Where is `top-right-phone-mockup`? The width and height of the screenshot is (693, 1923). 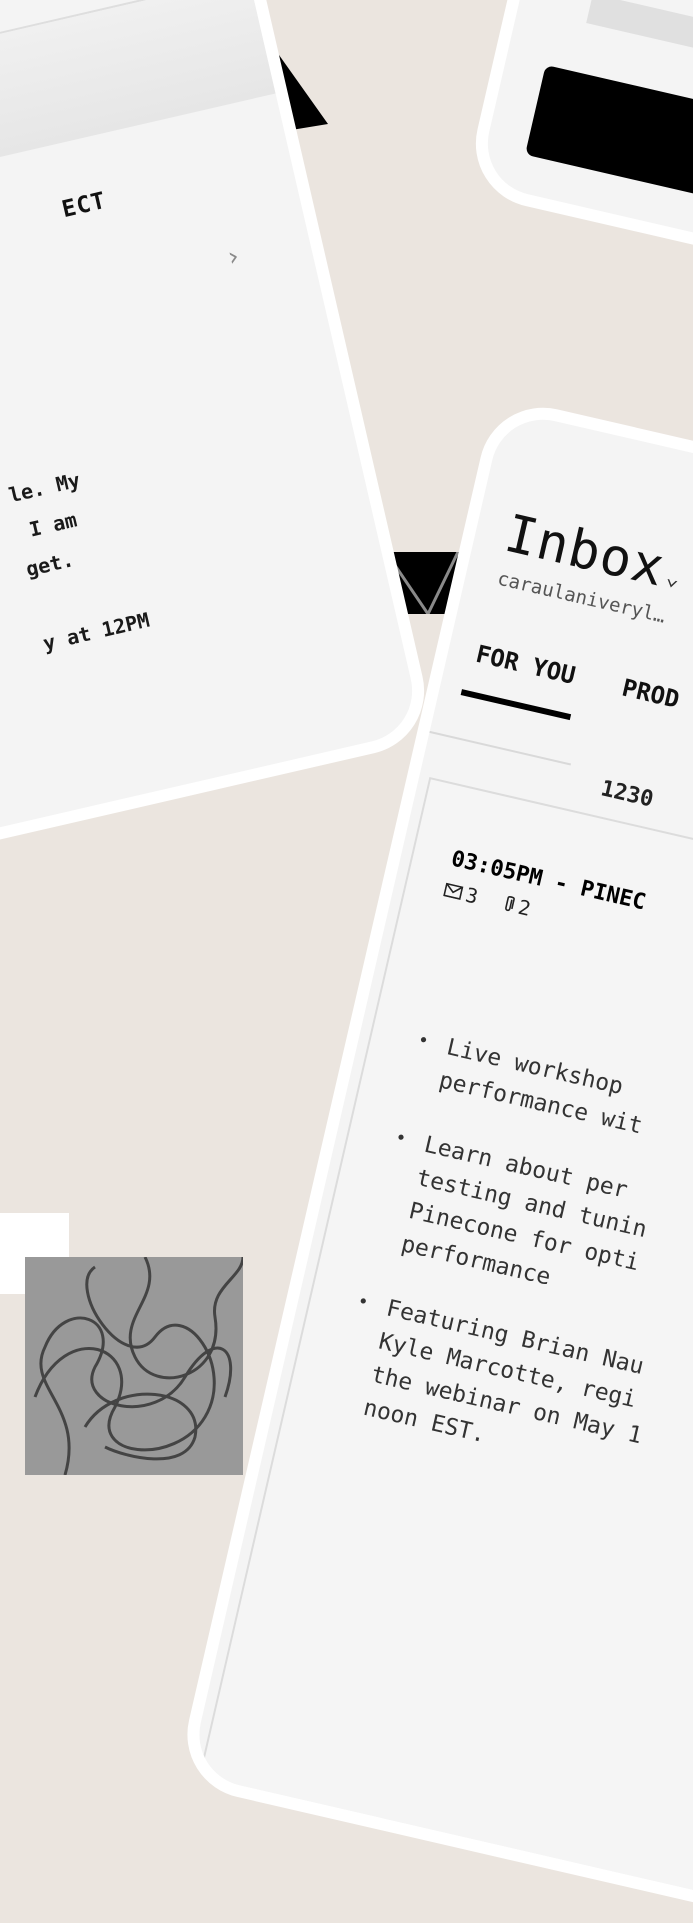
top-right-phone-mockup is located at coordinates (578, 157).